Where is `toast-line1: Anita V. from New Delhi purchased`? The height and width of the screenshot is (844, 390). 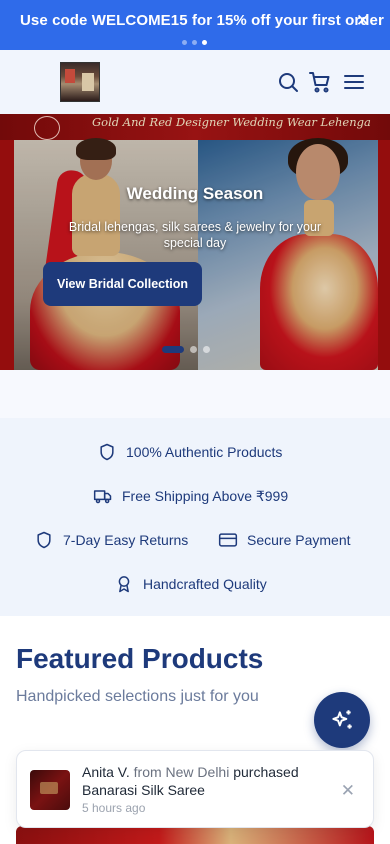
toast-line1: Anita V. from New Delhi purchased is located at coordinates (190, 772).